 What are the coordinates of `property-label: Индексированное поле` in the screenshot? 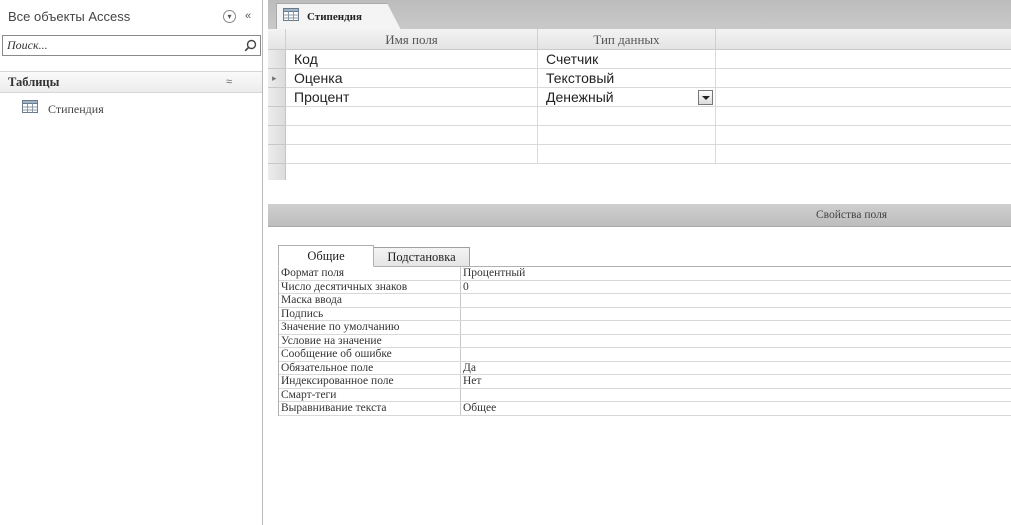 It's located at (337, 381).